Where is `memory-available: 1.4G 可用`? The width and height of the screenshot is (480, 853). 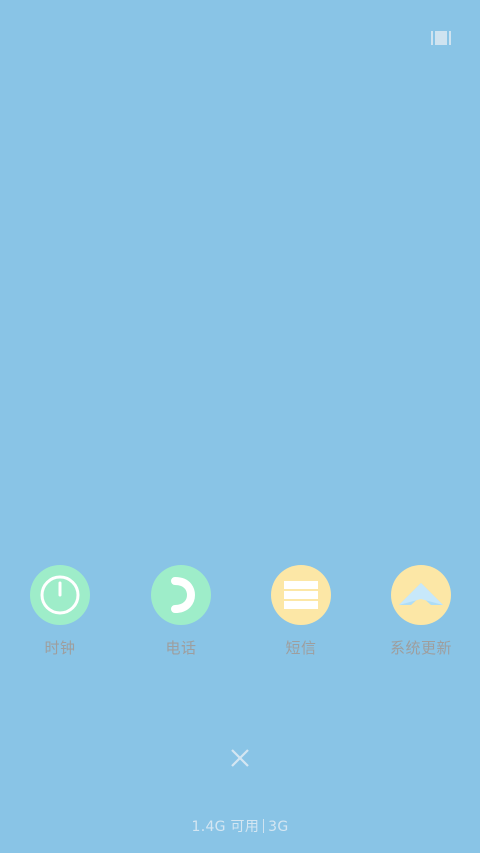
memory-available: 1.4G 可用 is located at coordinates (225, 827).